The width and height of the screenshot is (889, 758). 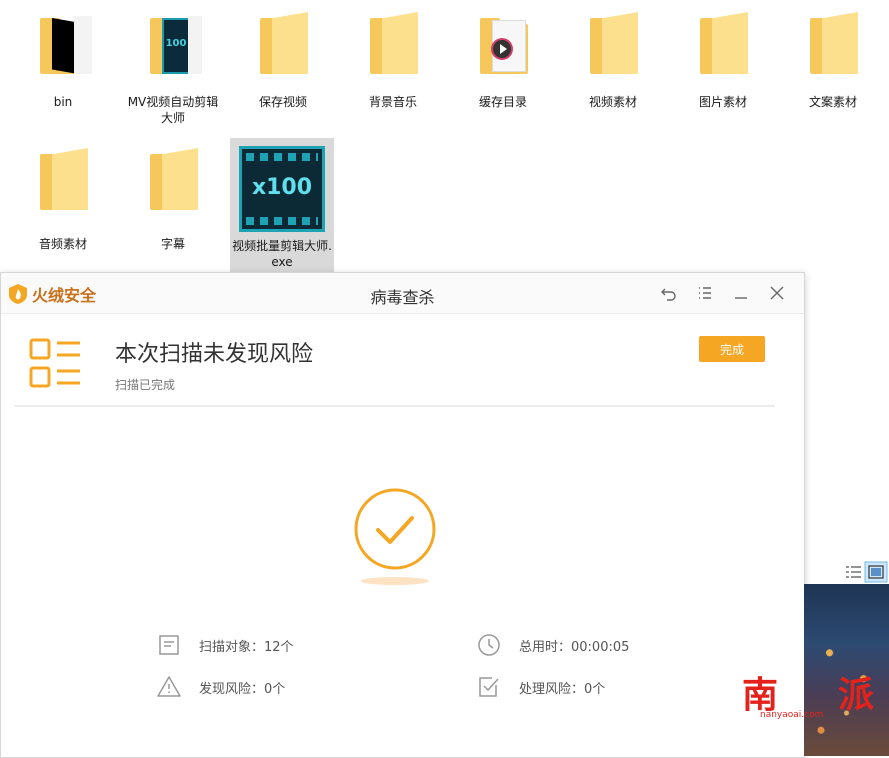 I want to click on folder-saved-videos: 保存视频, so click(x=283, y=70).